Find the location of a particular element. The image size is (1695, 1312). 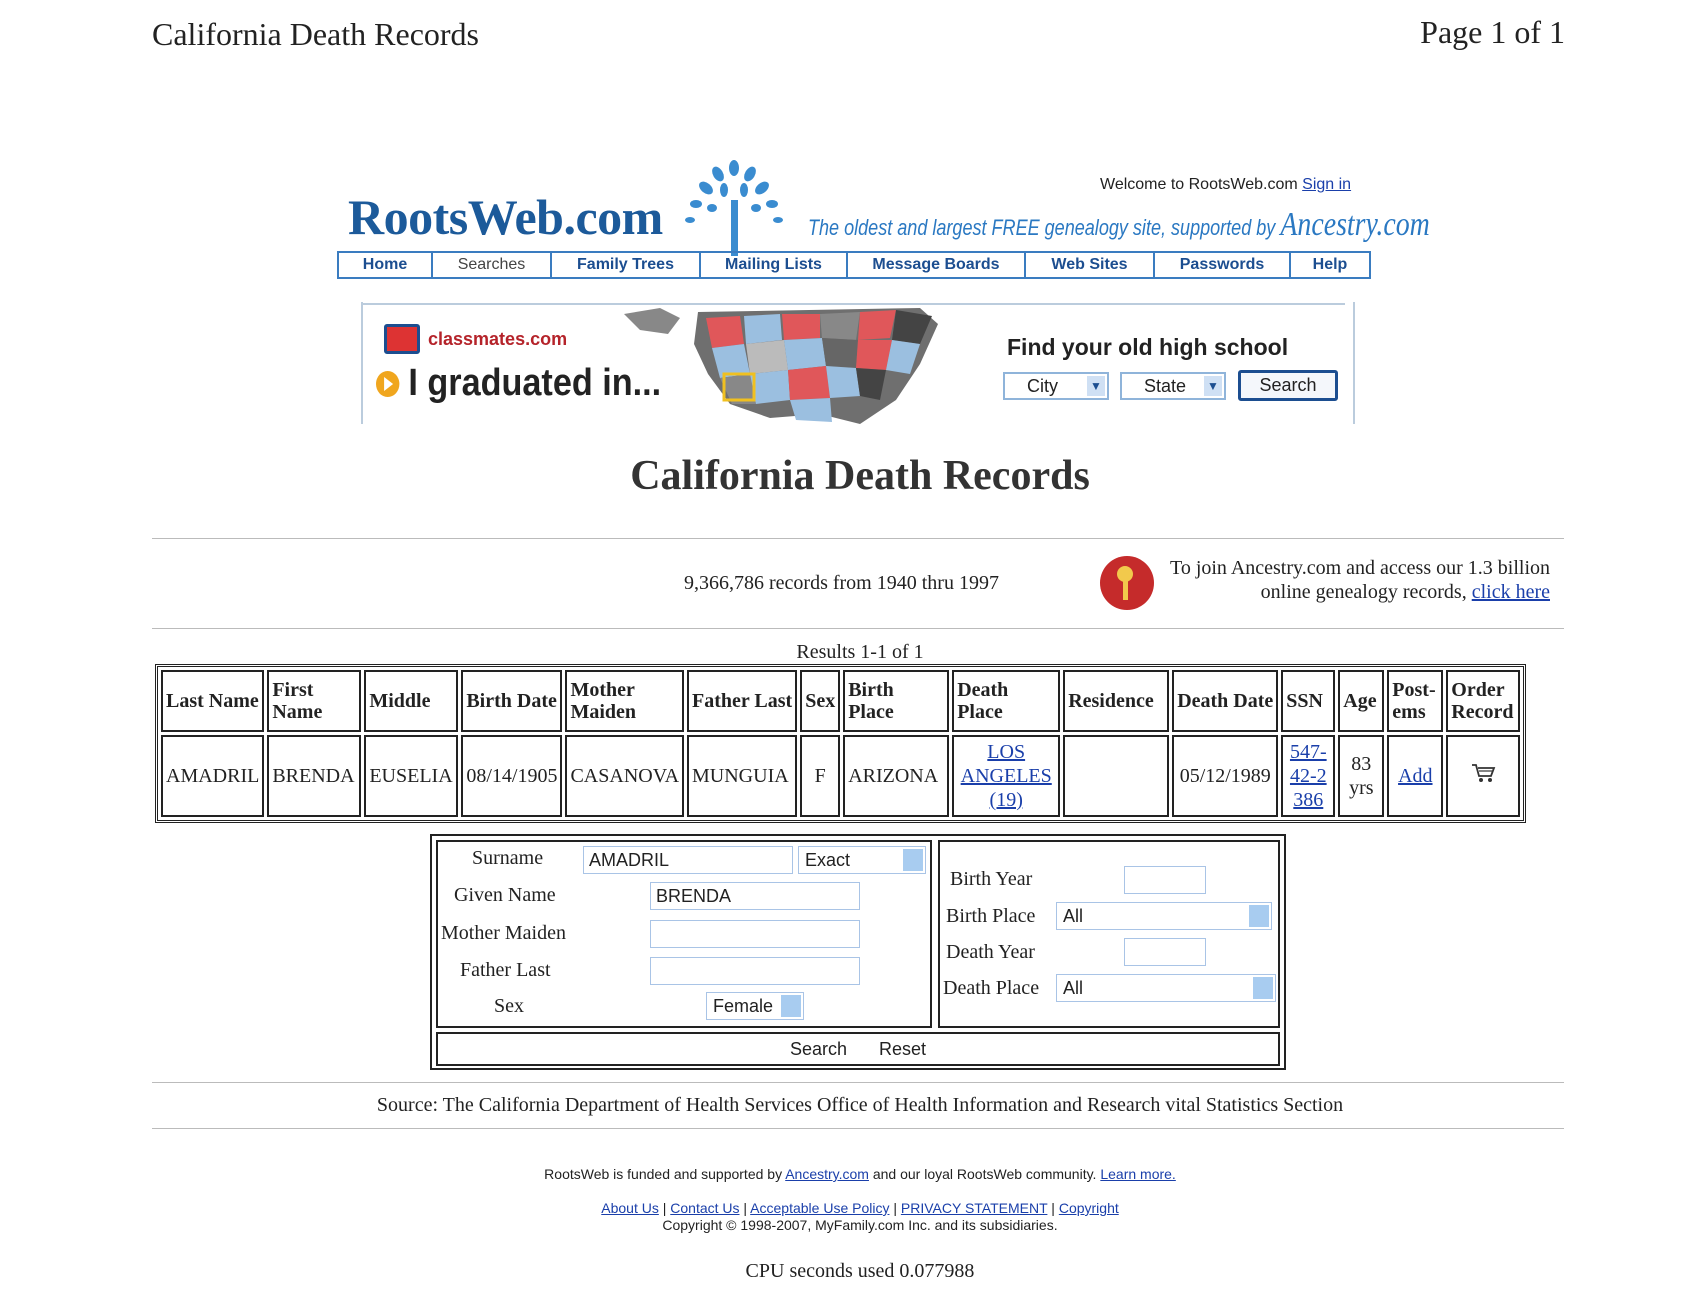

col-death-date: Death Date is located at coordinates (1225, 701).